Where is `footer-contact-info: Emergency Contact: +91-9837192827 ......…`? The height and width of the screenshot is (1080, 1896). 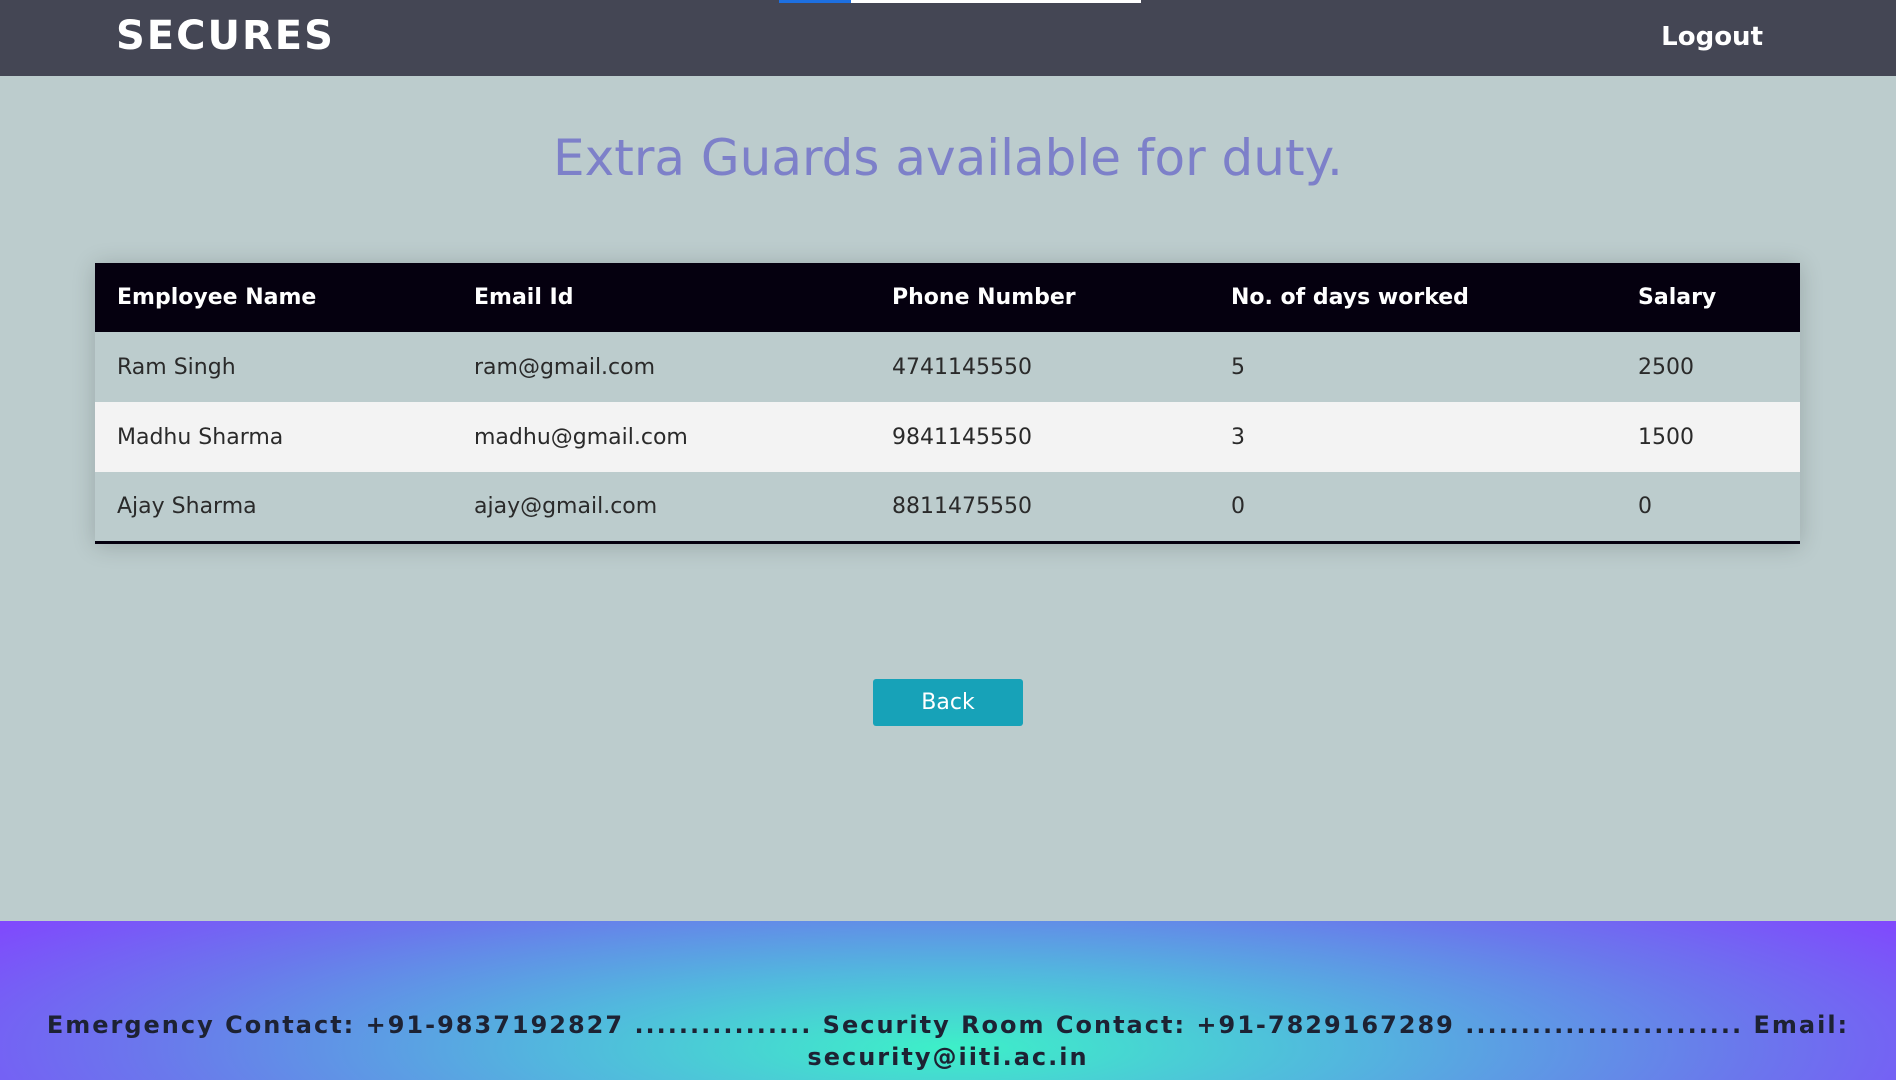
footer-contact-info: Emergency Contact: +91-9837192827 ......… is located at coordinates (948, 1041).